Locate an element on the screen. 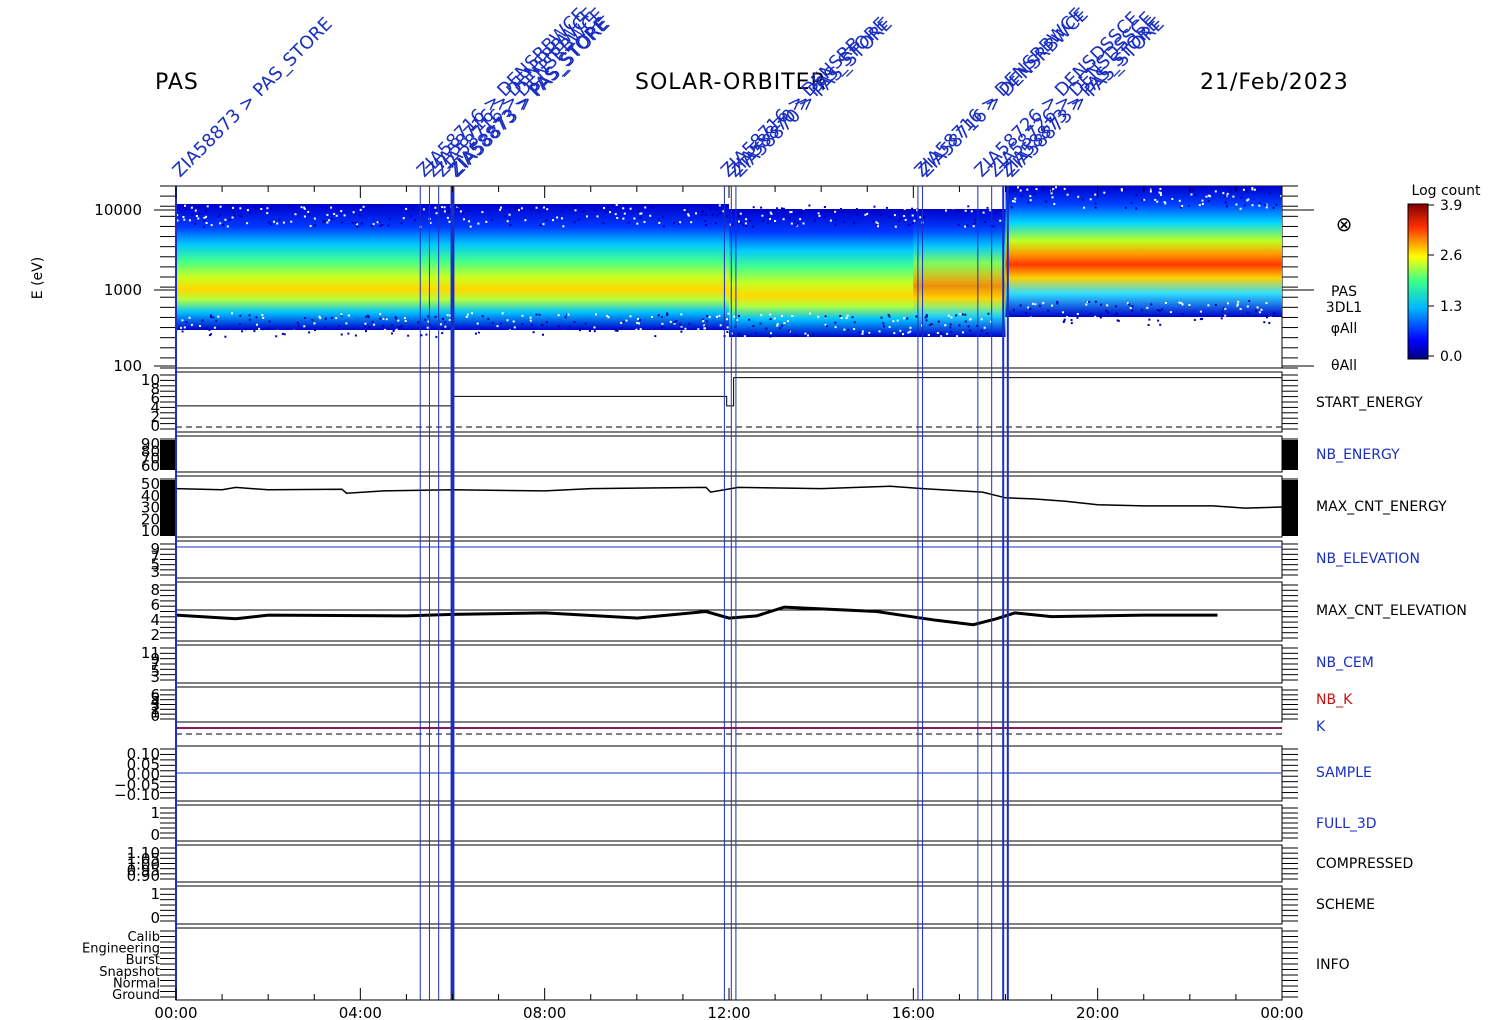  dense-ticks is located at coordinates (1290, 455).